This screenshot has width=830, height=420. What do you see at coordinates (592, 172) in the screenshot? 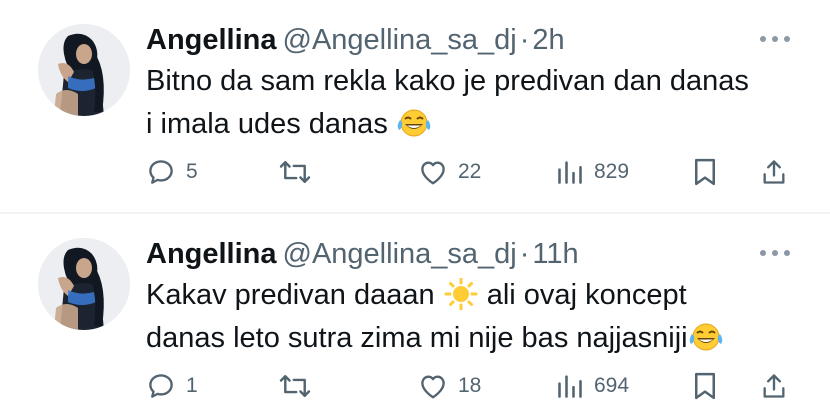
I see `views-button: 829` at bounding box center [592, 172].